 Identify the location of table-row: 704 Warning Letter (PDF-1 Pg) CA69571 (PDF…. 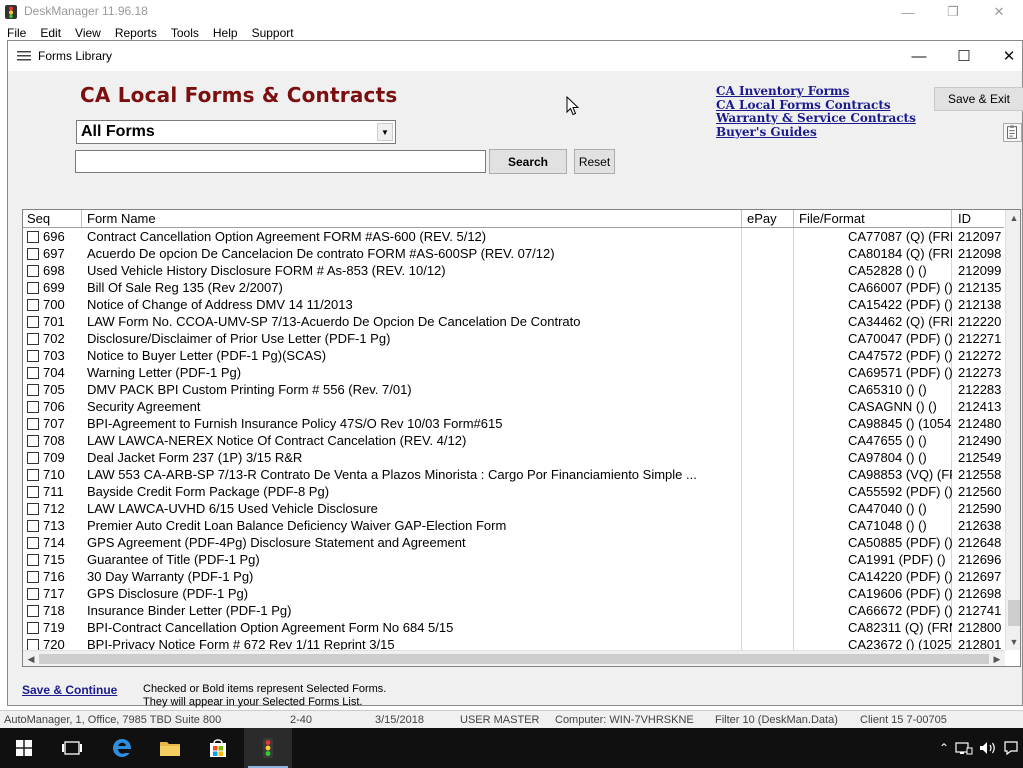
(513, 372).